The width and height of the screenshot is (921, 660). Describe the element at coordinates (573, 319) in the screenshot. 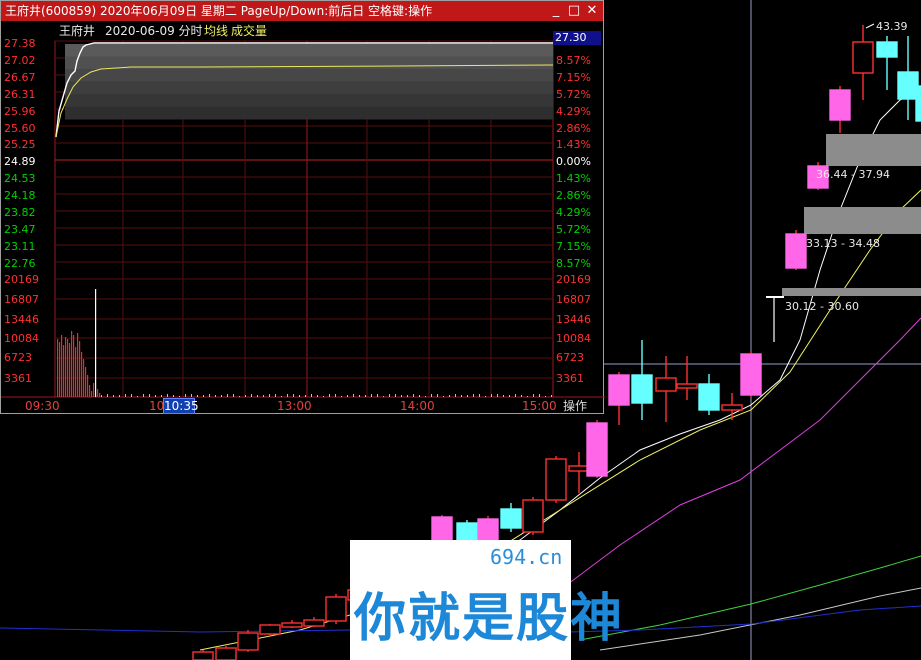

I see `volume-label-right: 13446` at that location.